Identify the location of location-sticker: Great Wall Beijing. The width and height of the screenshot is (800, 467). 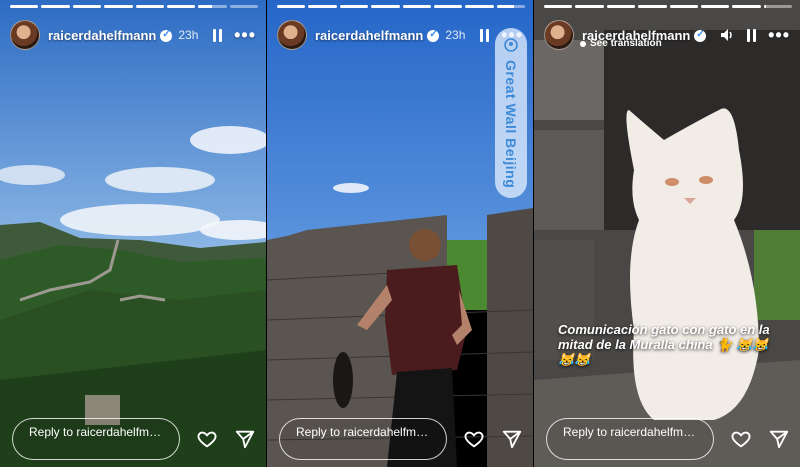
(511, 113).